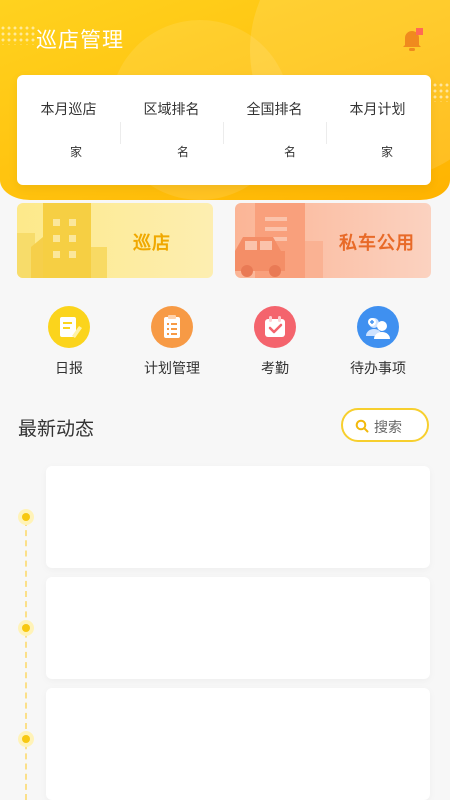 This screenshot has height=800, width=450. What do you see at coordinates (275, 327) in the screenshot?
I see `calendar-check-icon` at bounding box center [275, 327].